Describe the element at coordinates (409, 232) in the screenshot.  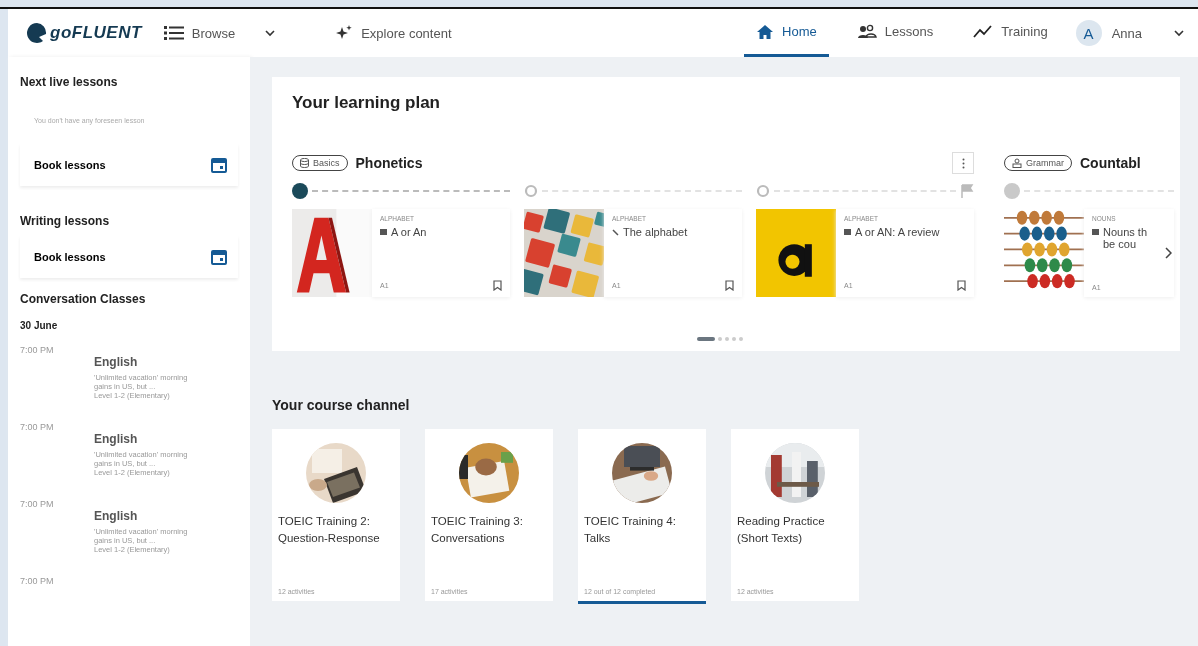
I see `lesson-title: A or An` at that location.